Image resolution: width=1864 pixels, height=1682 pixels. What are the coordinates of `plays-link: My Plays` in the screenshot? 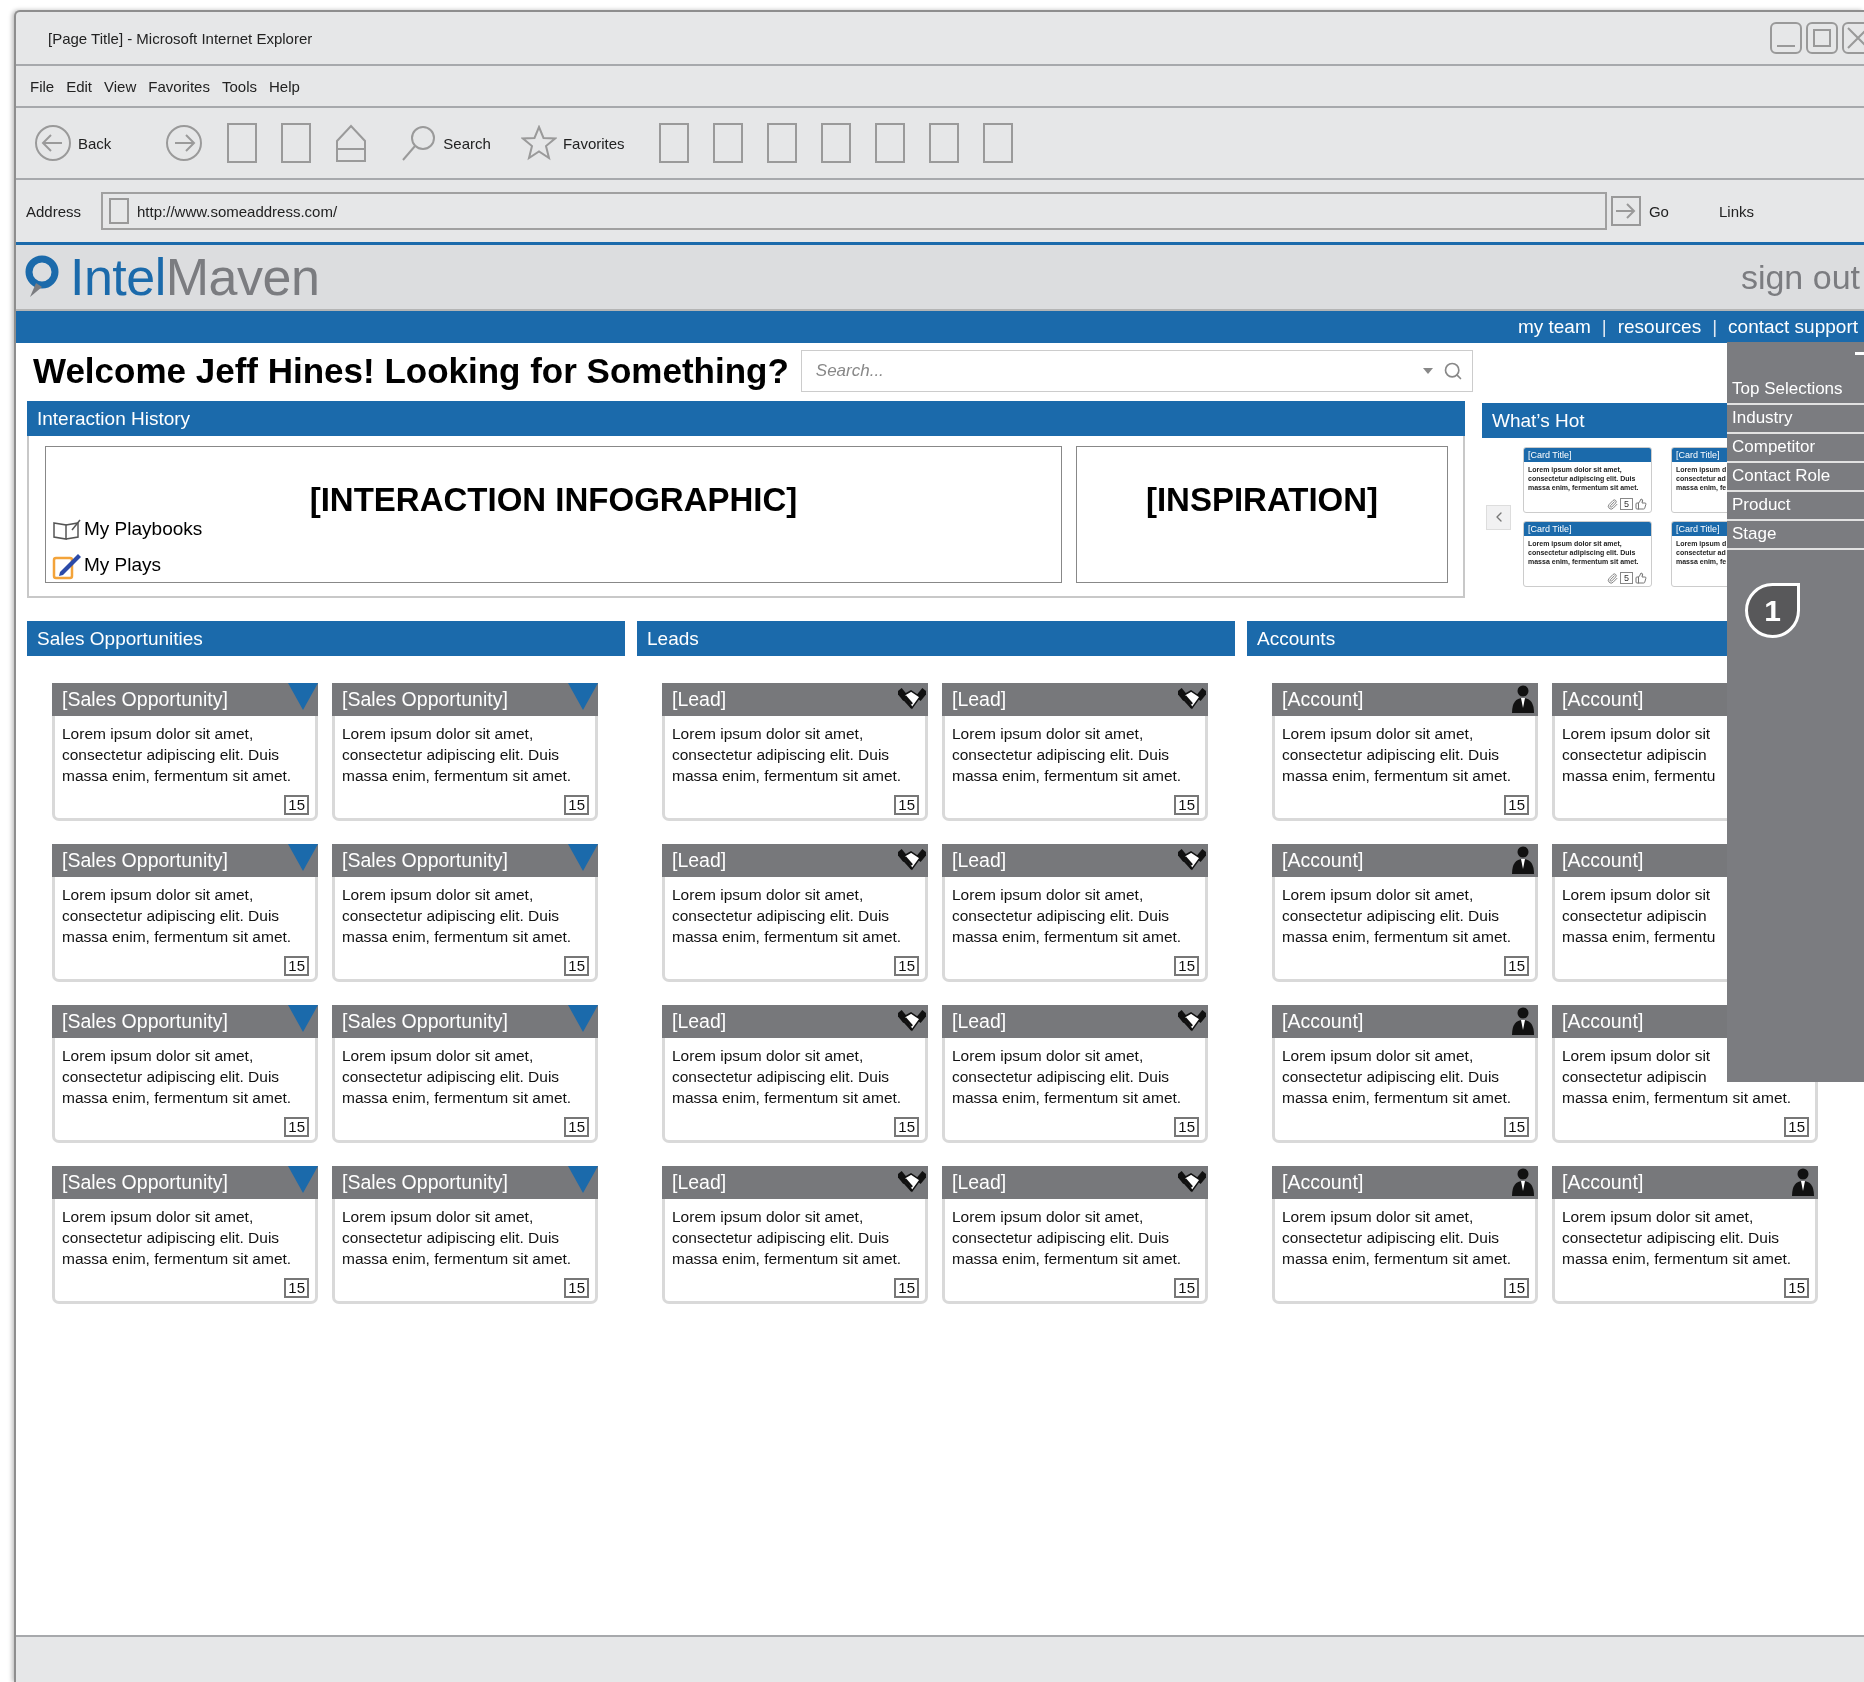 It's located at (107, 565).